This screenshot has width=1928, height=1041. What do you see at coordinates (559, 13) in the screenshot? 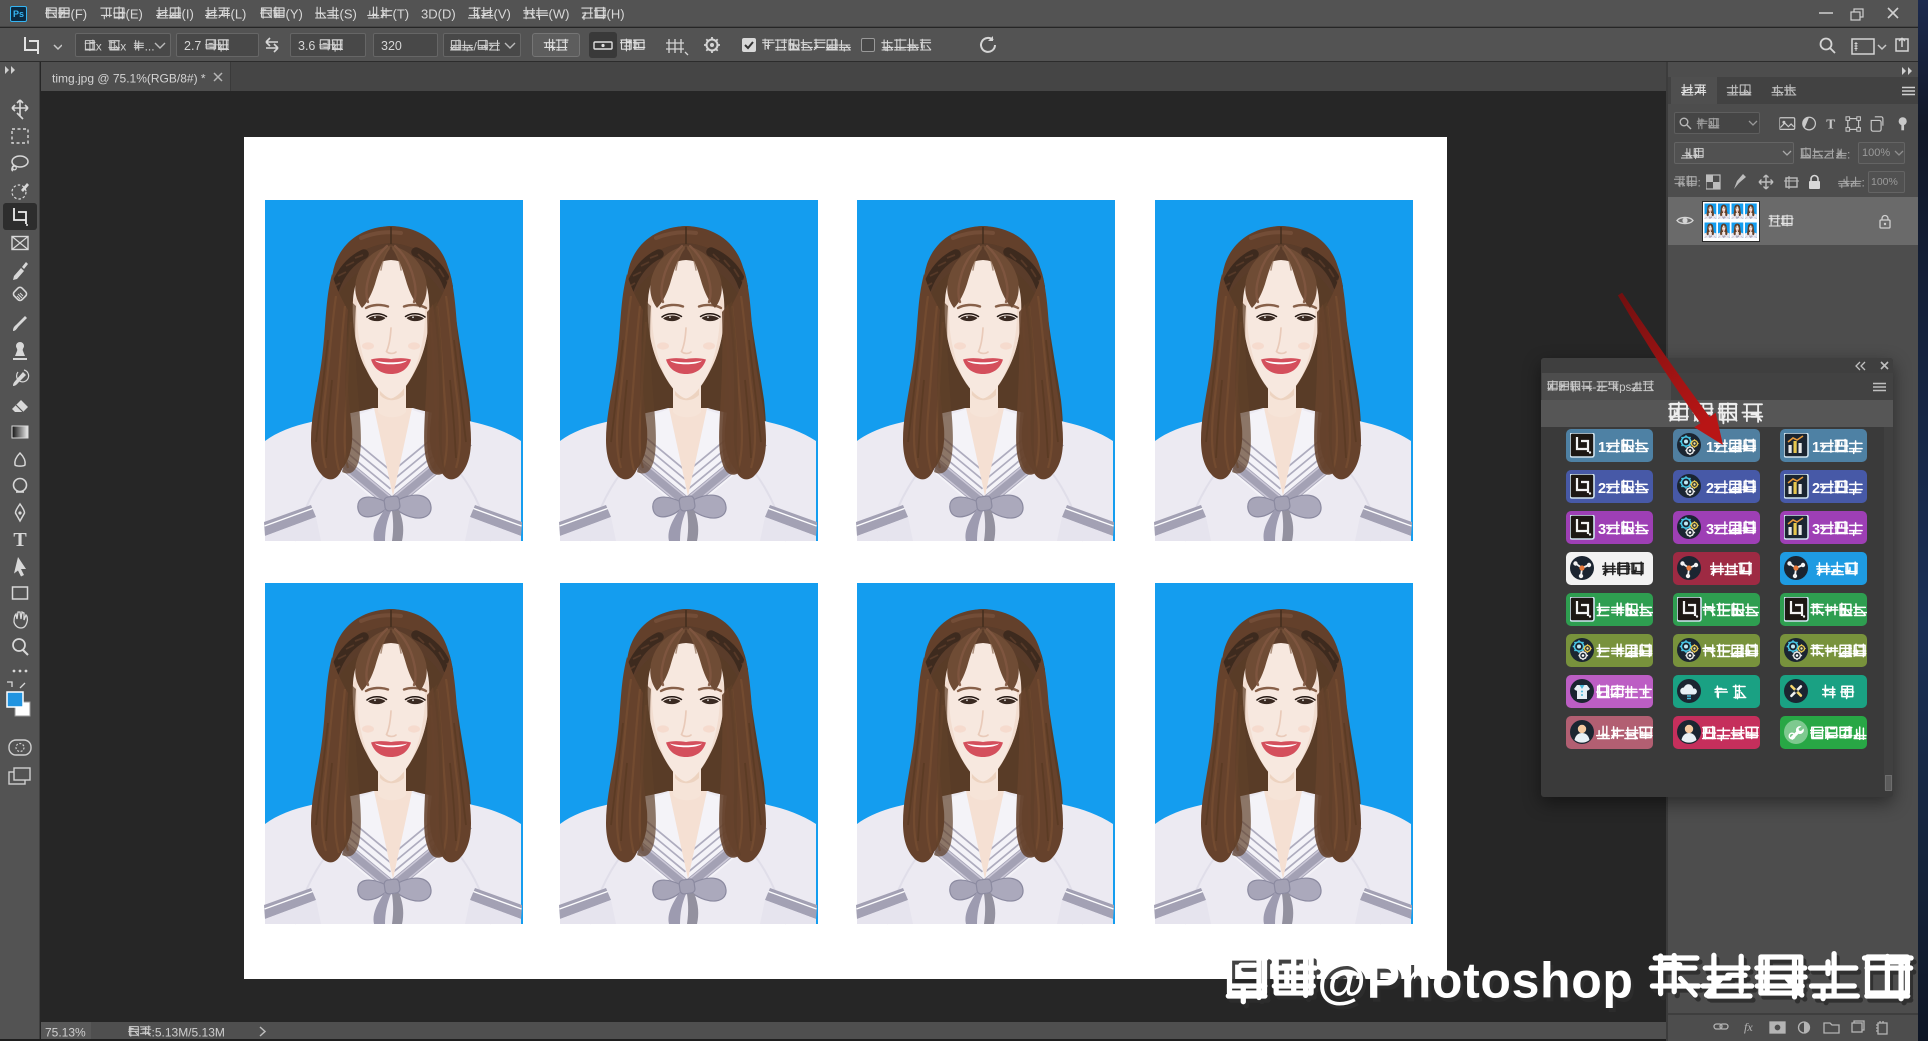
I see `svg-text: (W)` at bounding box center [559, 13].